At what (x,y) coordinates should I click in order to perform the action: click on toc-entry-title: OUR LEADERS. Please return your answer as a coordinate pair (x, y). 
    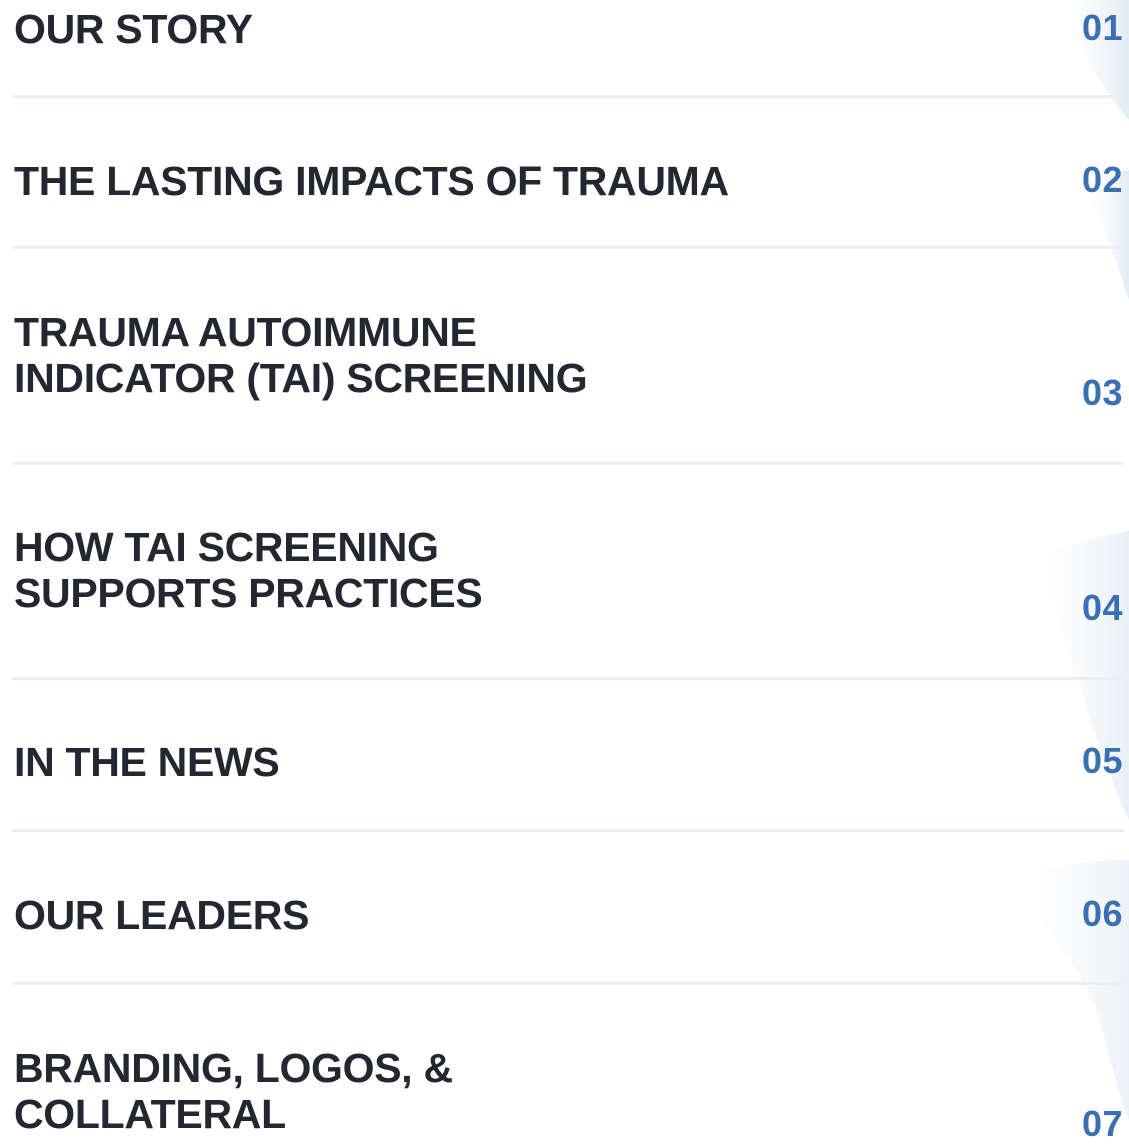
    Looking at the image, I should click on (162, 915).